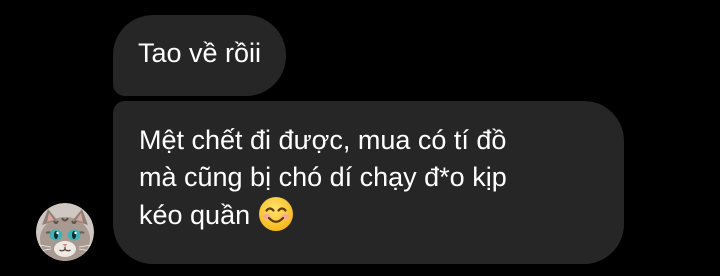 This screenshot has width=720, height=276. What do you see at coordinates (323, 177) in the screenshot?
I see `message-text-line: mà cũng bị chó dí chạy đ*o kịp` at bounding box center [323, 177].